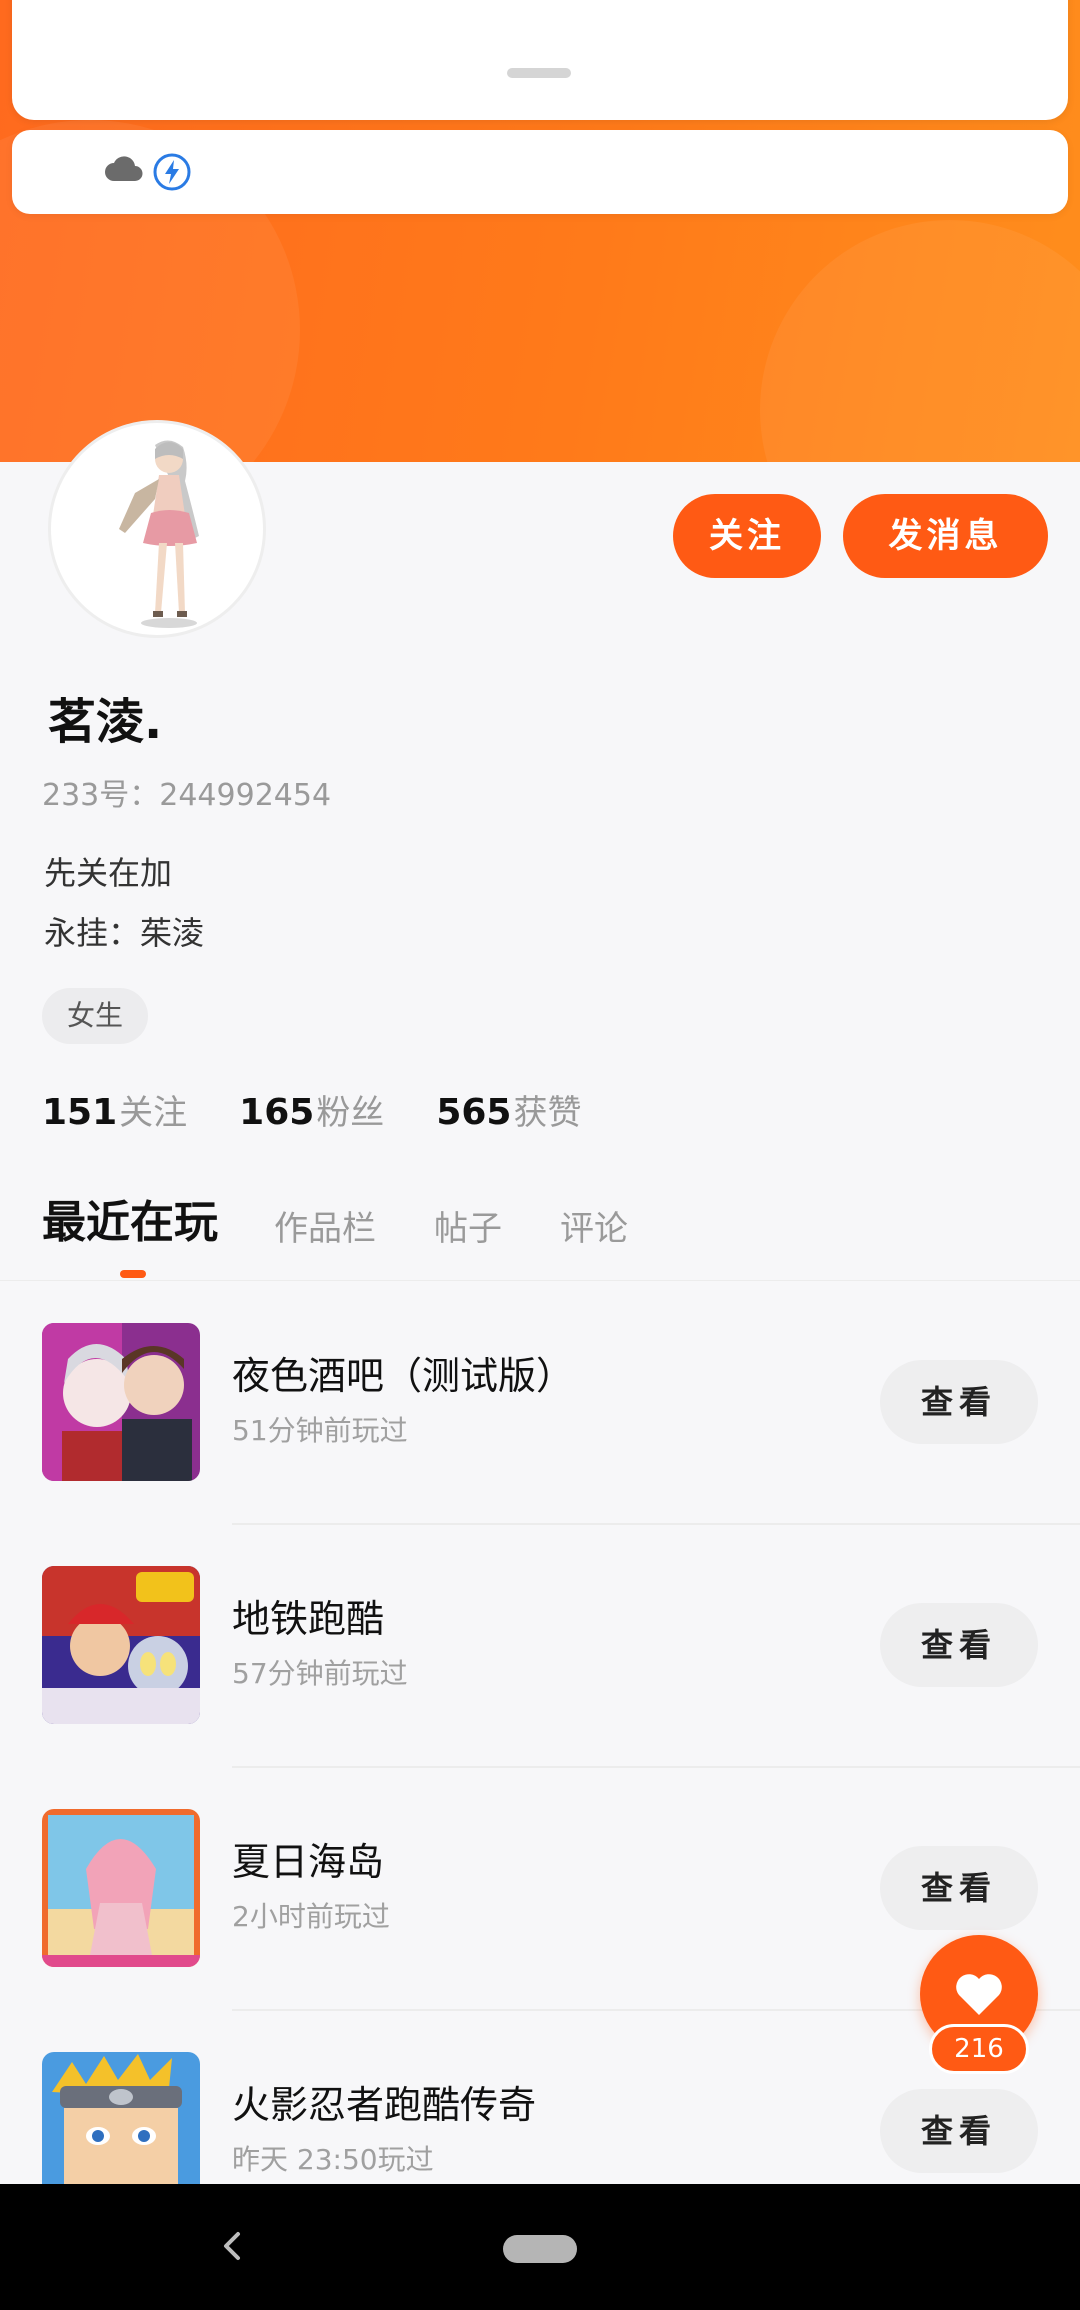 The width and height of the screenshot is (1080, 2310). What do you see at coordinates (979, 2049) in the screenshot?
I see `like-count-badge: 216` at bounding box center [979, 2049].